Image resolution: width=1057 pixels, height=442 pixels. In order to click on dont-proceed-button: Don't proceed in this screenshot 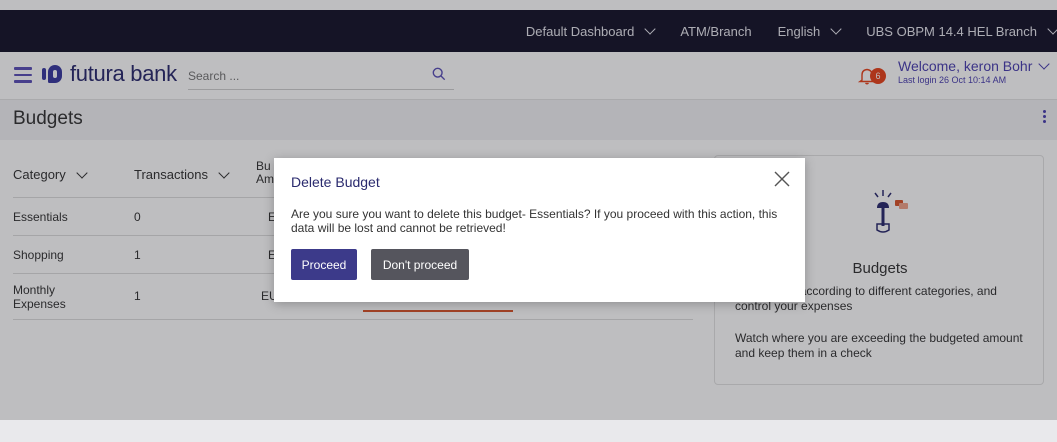, I will do `click(420, 264)`.